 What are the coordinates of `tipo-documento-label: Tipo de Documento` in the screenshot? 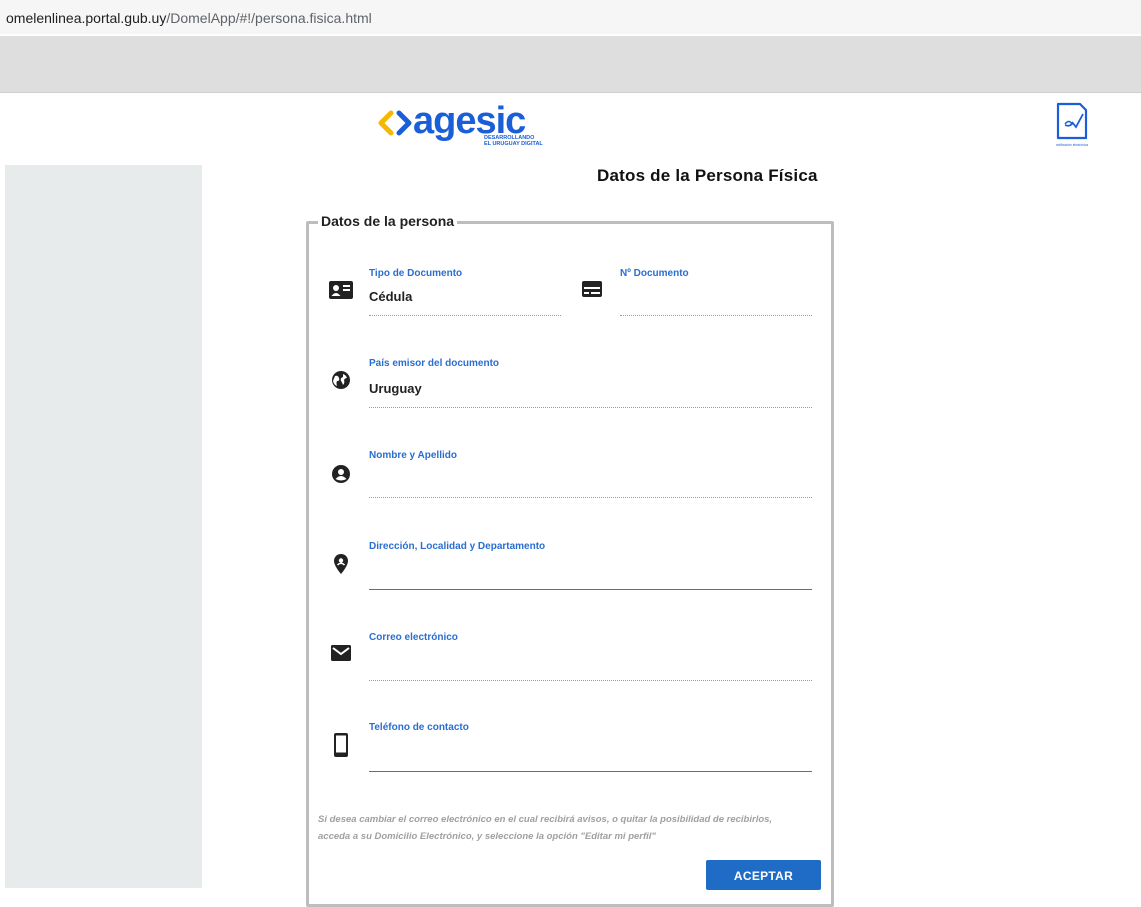 It's located at (416, 273).